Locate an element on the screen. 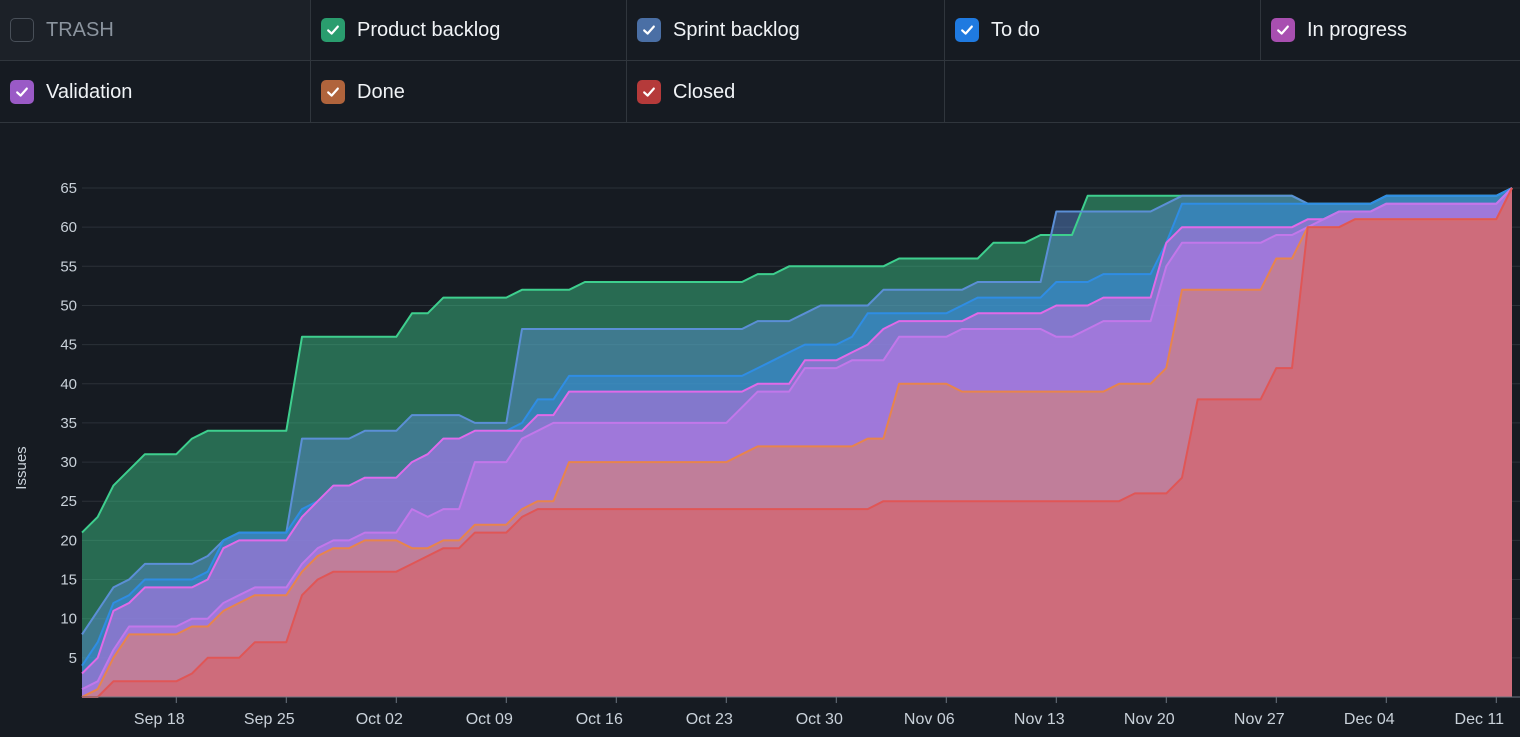 This screenshot has height=737, width=1520. legend-label: Validation is located at coordinates (89, 91).